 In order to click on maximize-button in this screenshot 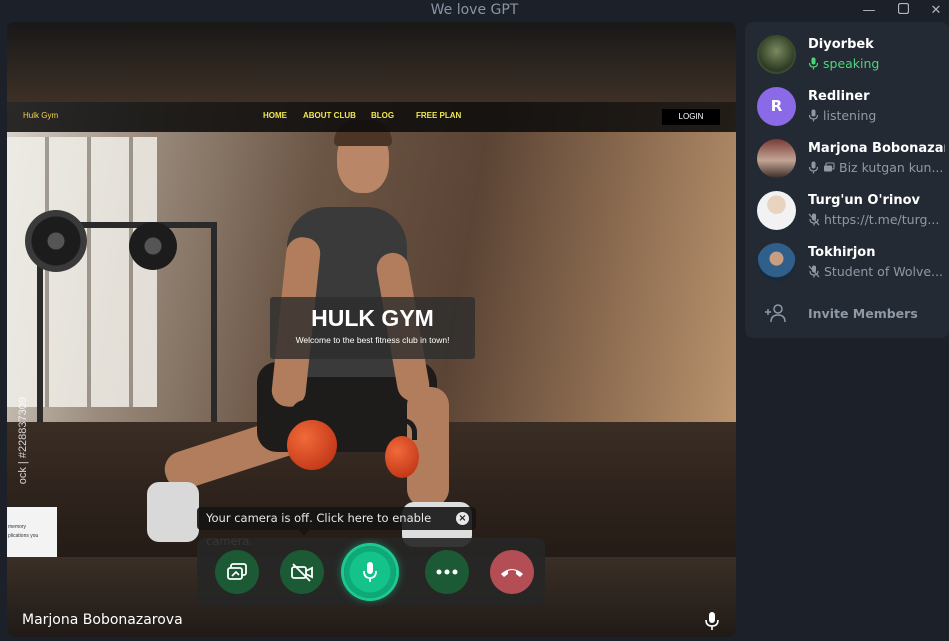, I will do `click(903, 11)`.